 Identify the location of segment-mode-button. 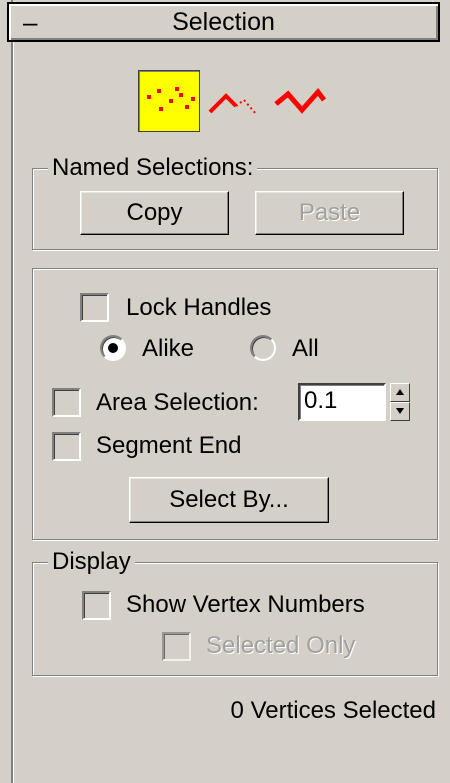
(233, 101).